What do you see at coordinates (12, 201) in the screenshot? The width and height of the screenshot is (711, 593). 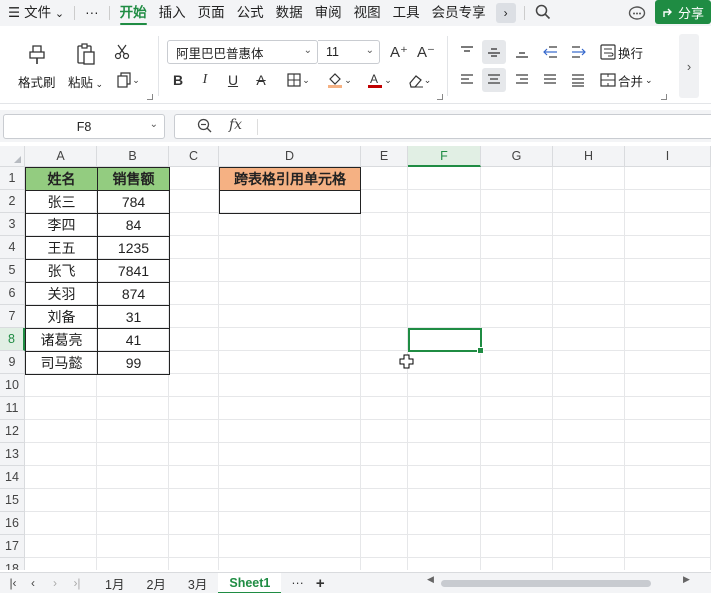 I see `row-header-2: 2` at bounding box center [12, 201].